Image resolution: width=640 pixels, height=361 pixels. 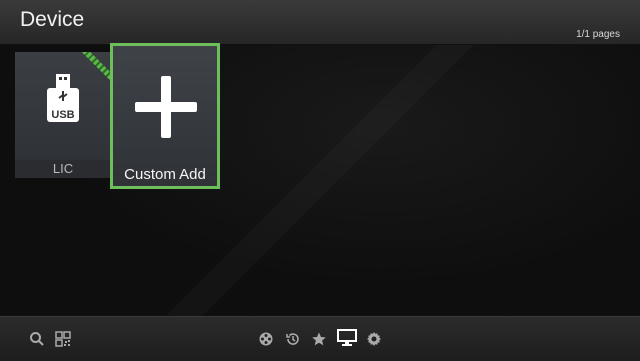 I want to click on plus-icon-bar, so click(x=166, y=107).